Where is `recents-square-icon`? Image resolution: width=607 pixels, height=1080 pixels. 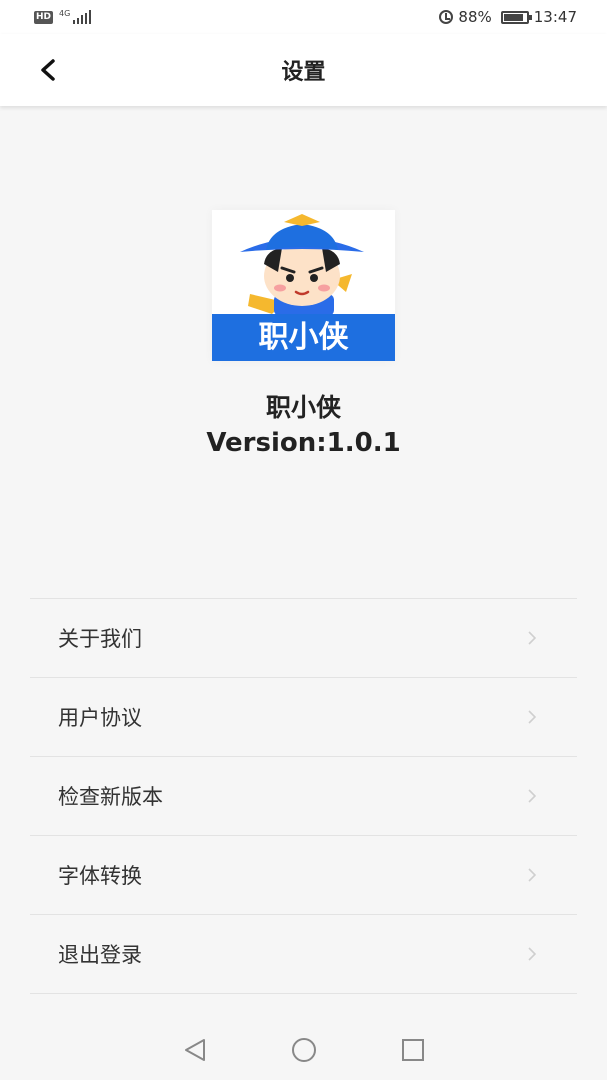
recents-square-icon is located at coordinates (412, 1050).